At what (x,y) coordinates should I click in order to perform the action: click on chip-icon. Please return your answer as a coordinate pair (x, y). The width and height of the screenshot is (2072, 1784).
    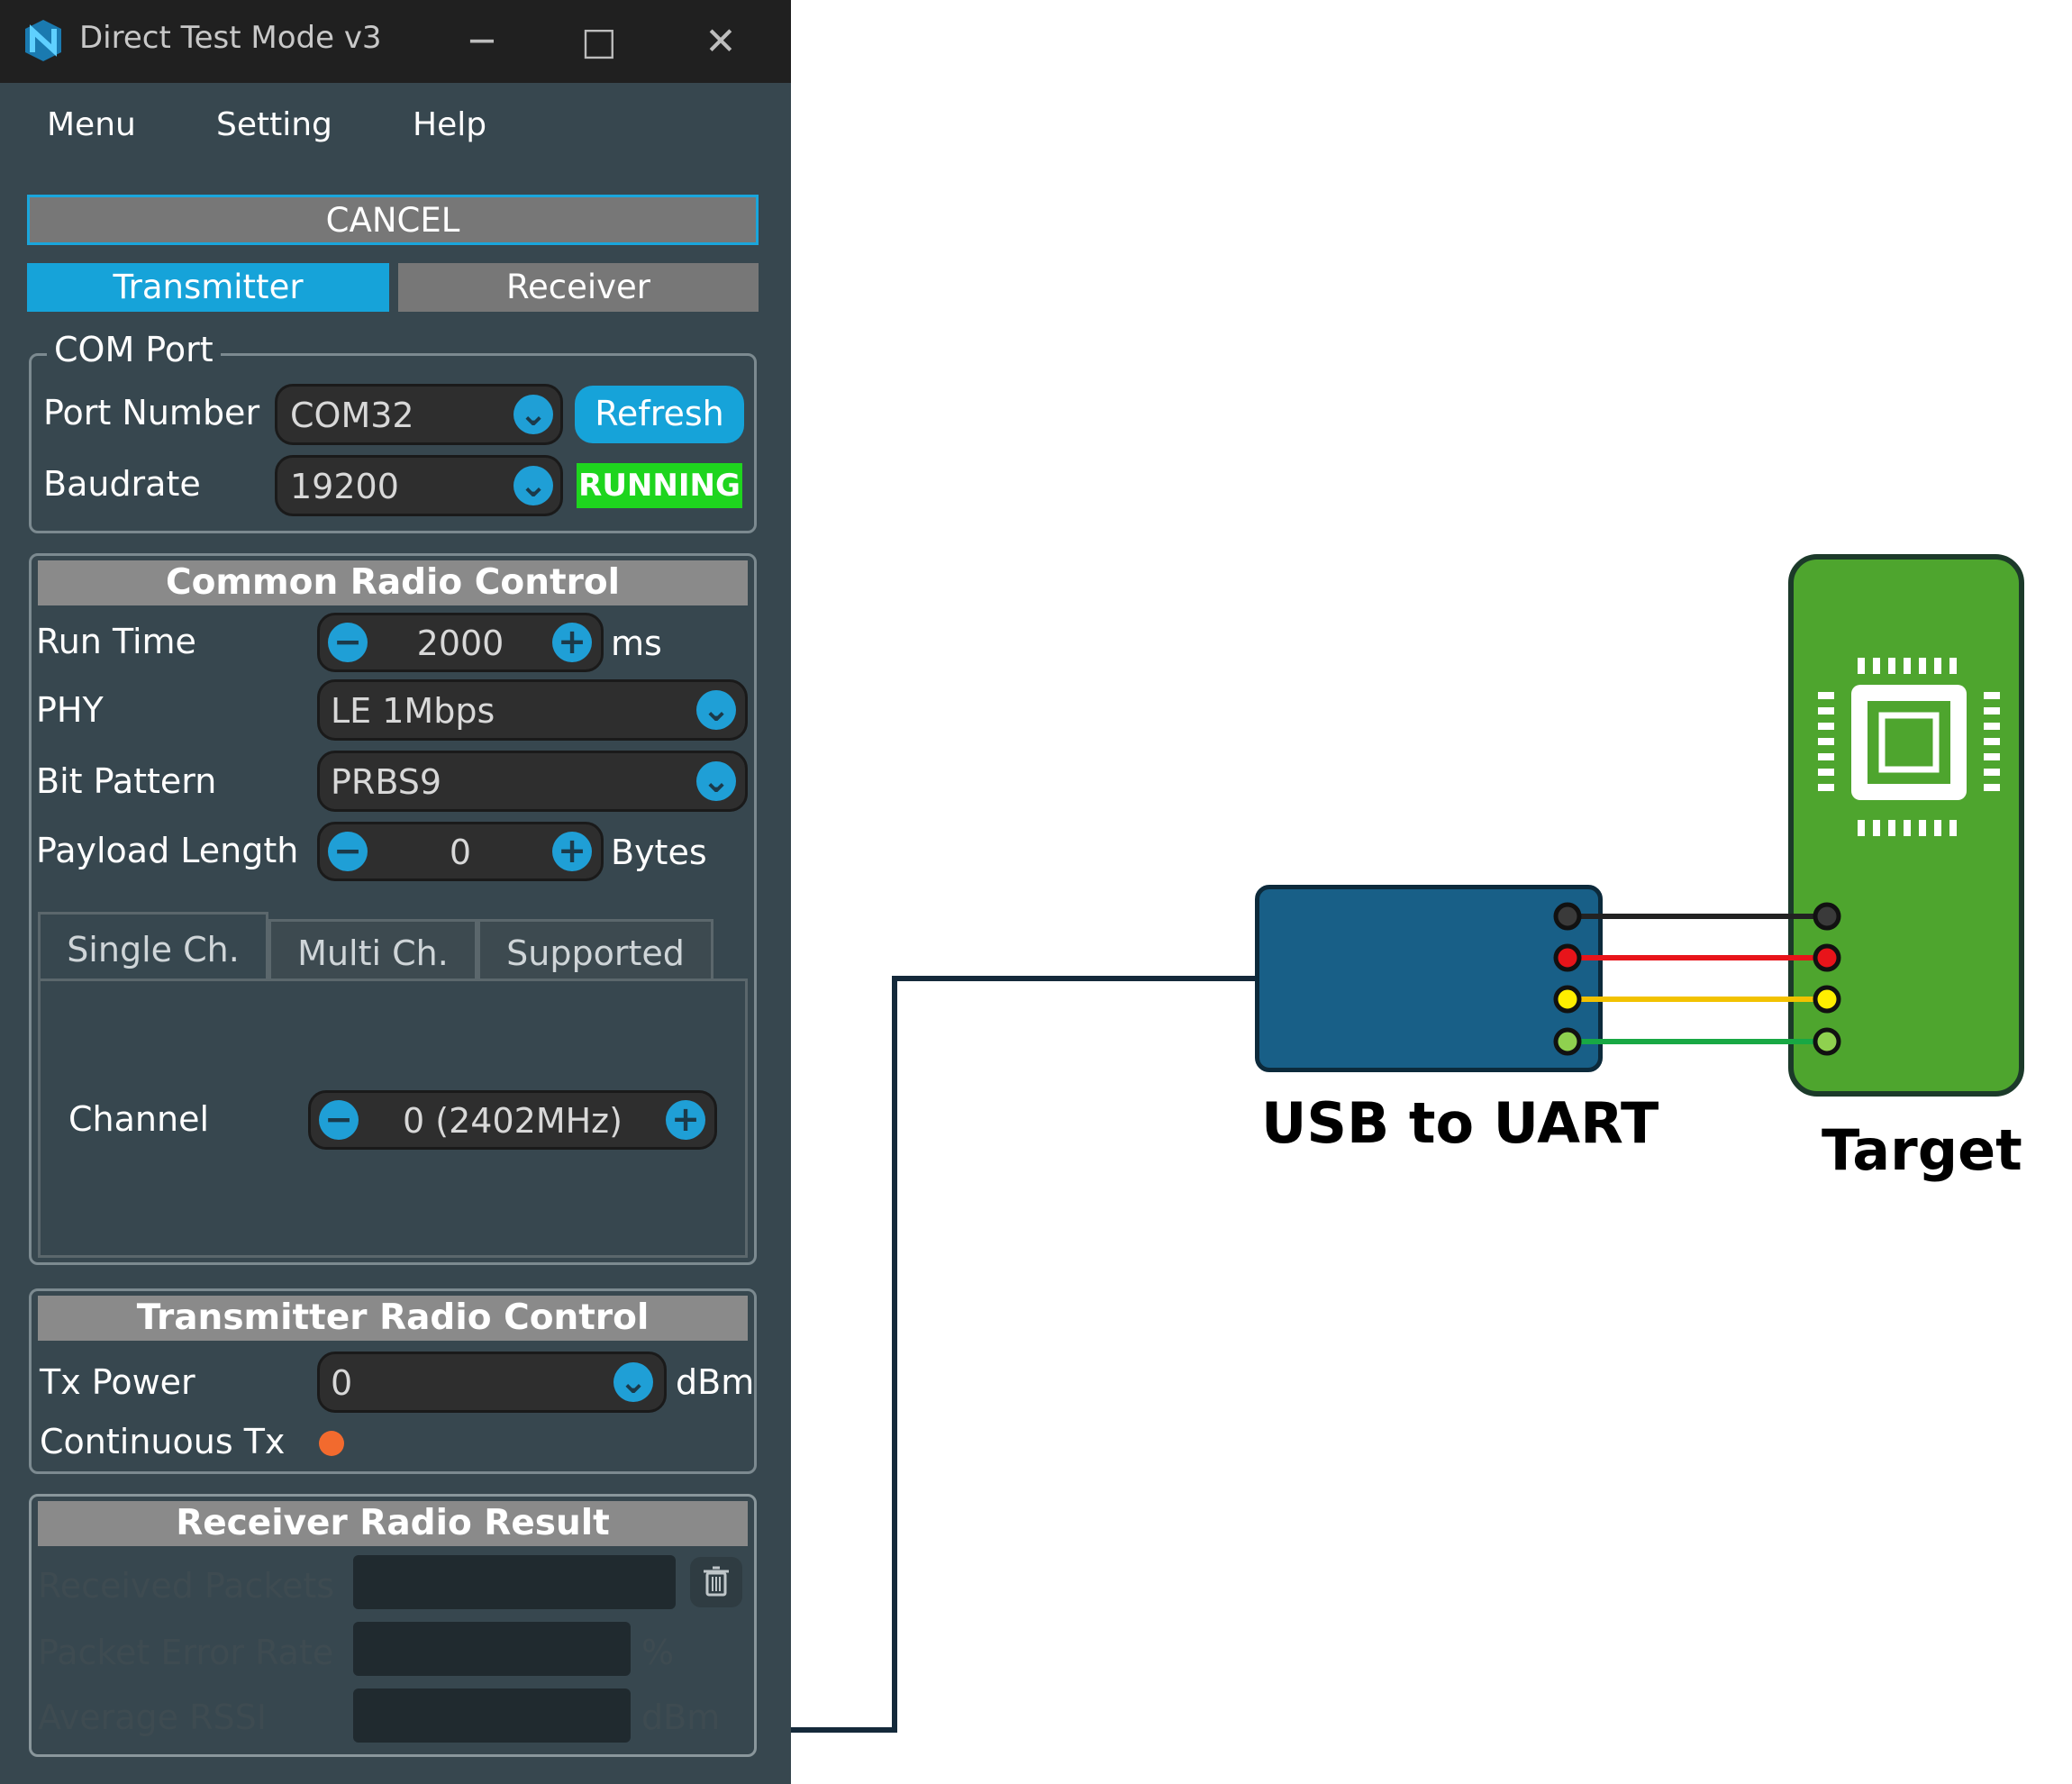
    Looking at the image, I should click on (1909, 747).